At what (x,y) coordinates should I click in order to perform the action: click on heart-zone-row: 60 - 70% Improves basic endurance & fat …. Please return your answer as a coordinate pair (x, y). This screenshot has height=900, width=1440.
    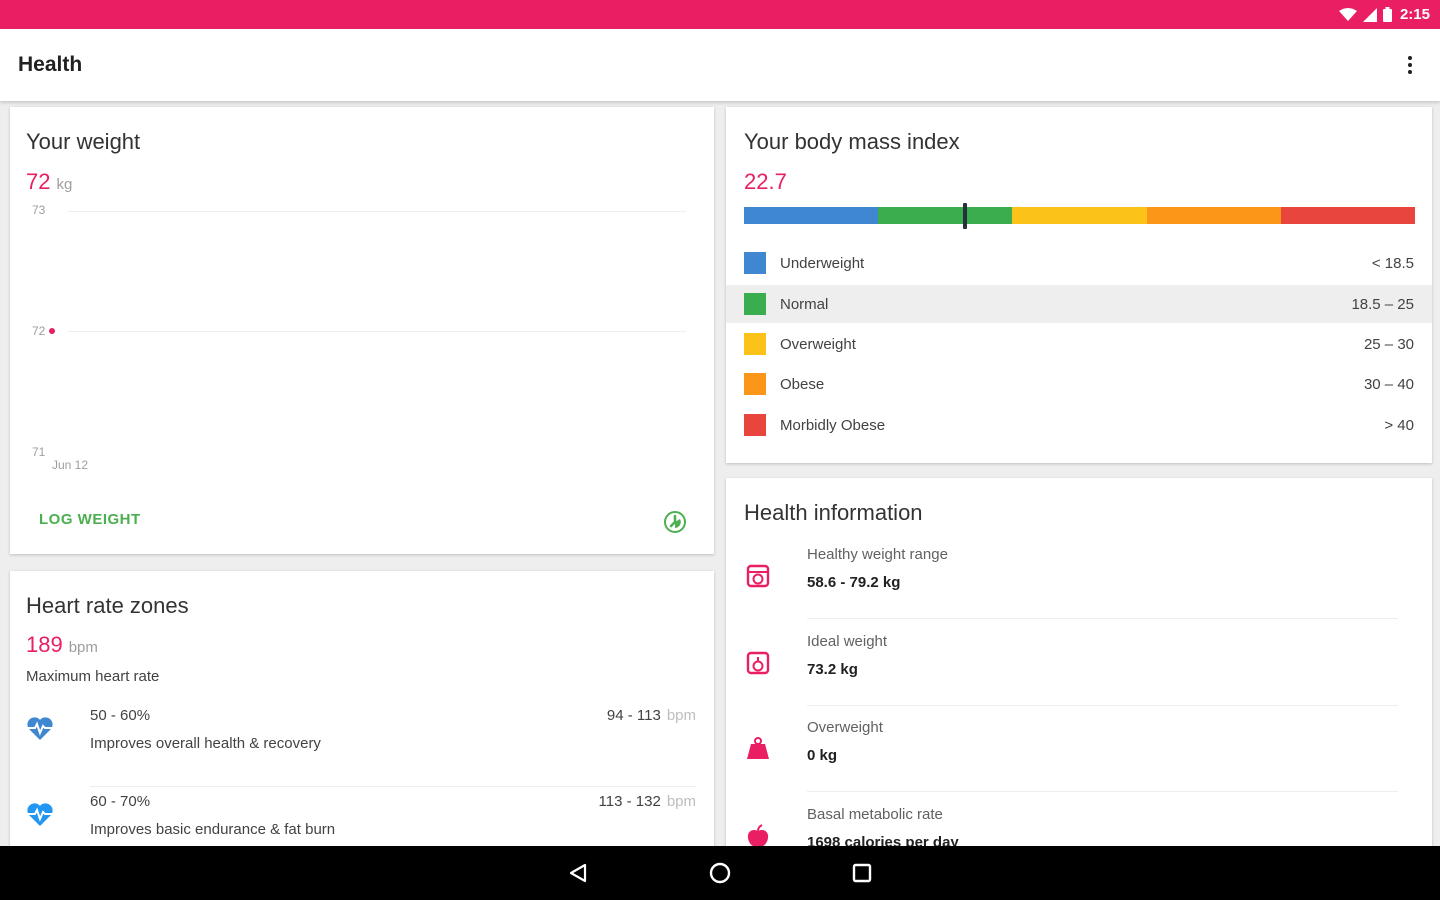
    Looking at the image, I should click on (362, 816).